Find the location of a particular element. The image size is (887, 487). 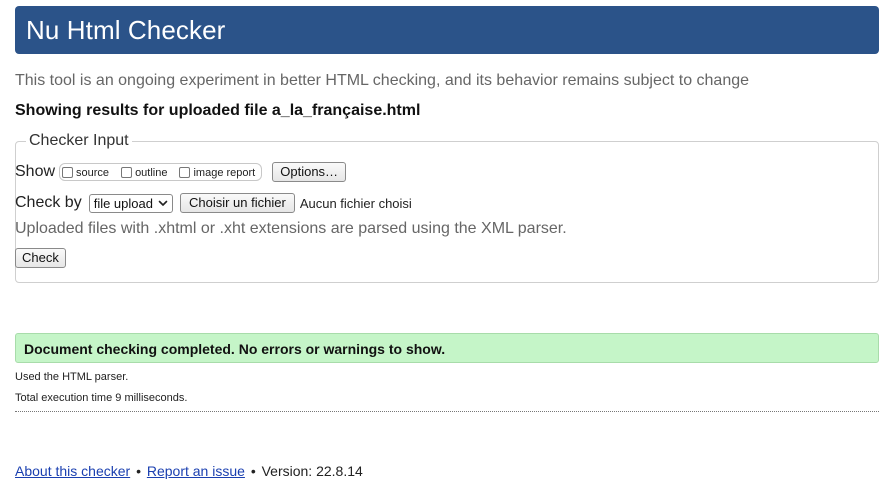

choose-file-button: Choisir un fichier is located at coordinates (237, 203).